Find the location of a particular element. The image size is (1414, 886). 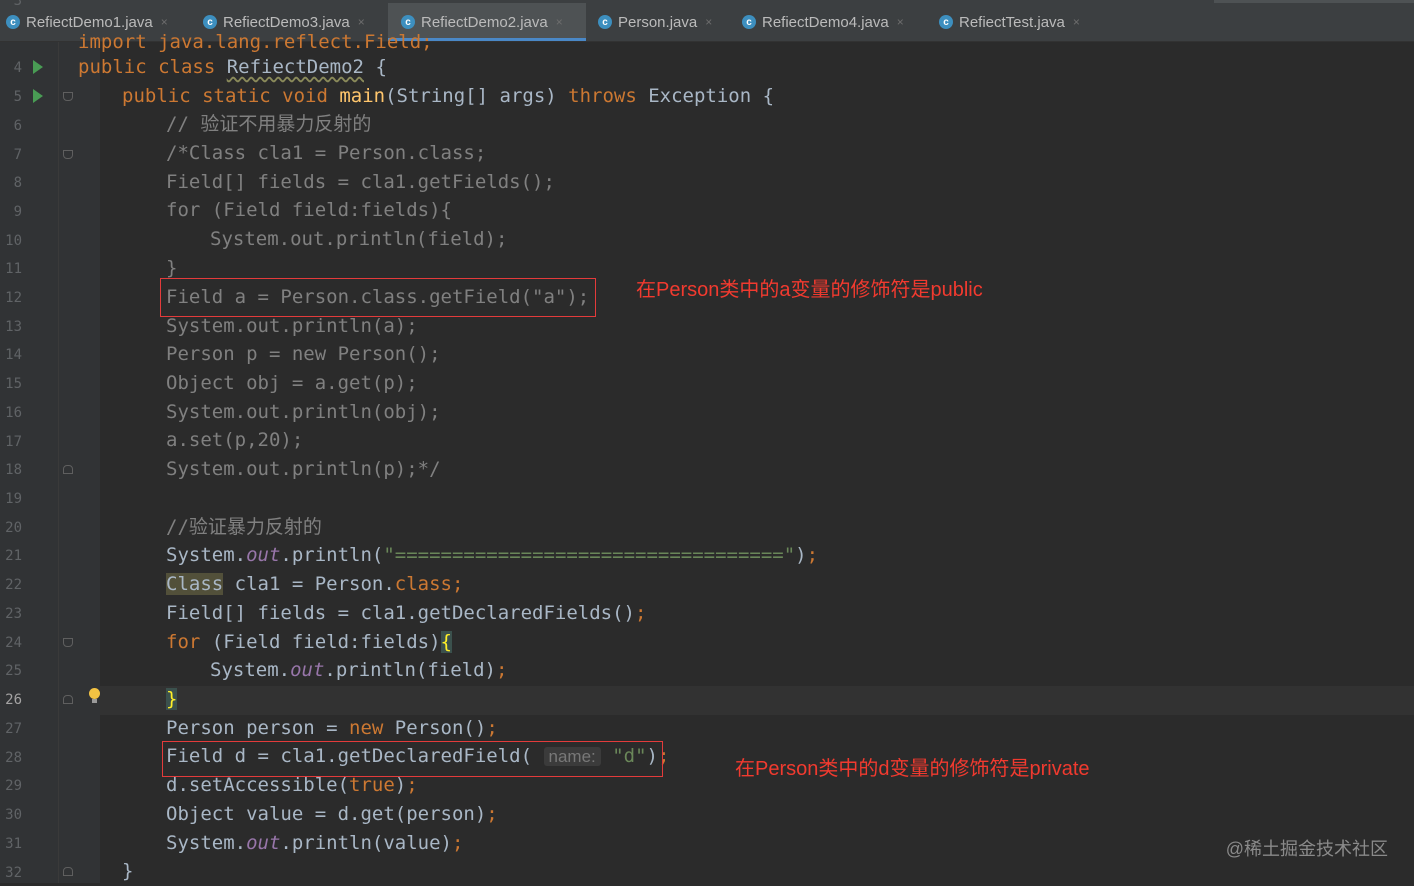

tab-bar-top-strip is located at coordinates (1314, 1).